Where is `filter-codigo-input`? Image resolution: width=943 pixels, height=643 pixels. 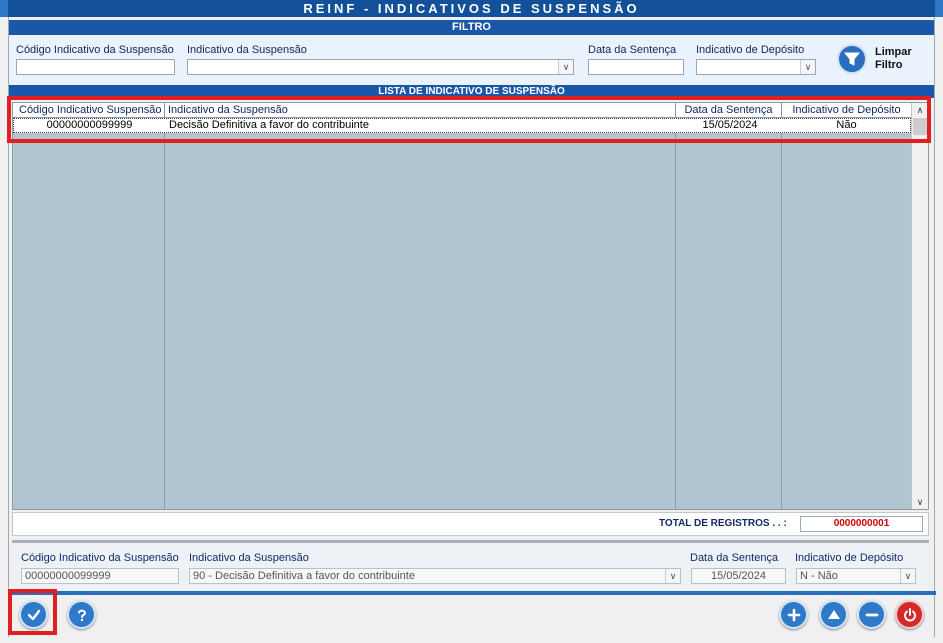
filter-codigo-input is located at coordinates (95, 67).